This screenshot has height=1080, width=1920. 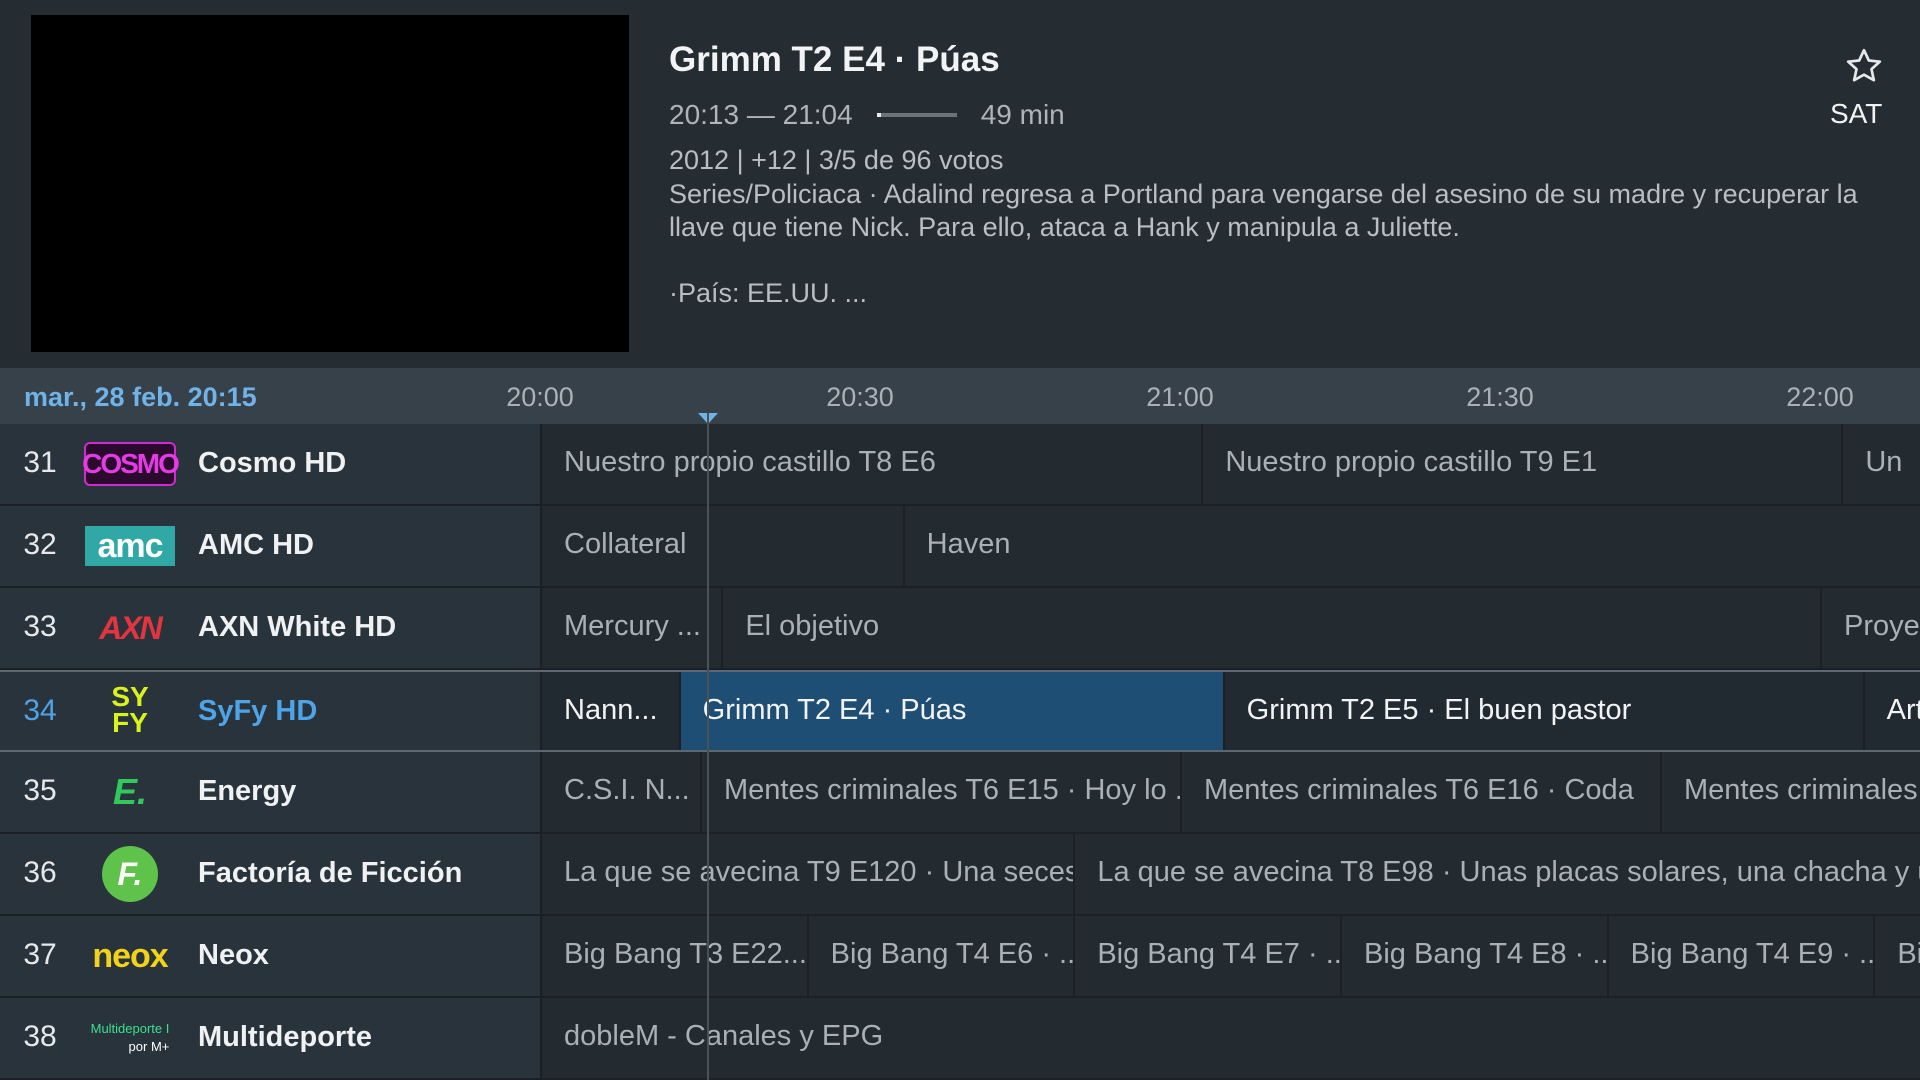 I want to click on channel-number: 36, so click(x=40, y=872).